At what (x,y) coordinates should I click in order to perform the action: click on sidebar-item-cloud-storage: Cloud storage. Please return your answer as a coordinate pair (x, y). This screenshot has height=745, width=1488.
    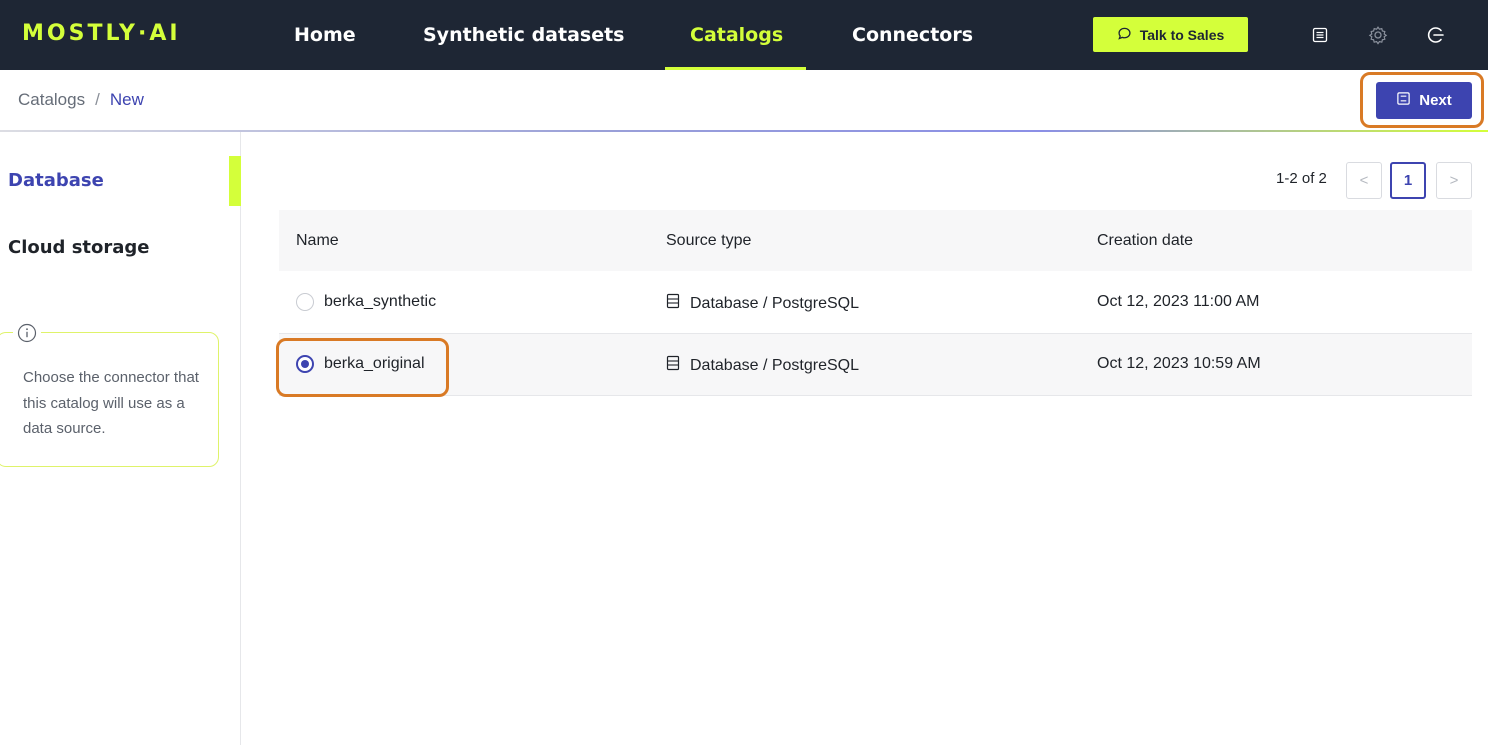
    Looking at the image, I should click on (79, 247).